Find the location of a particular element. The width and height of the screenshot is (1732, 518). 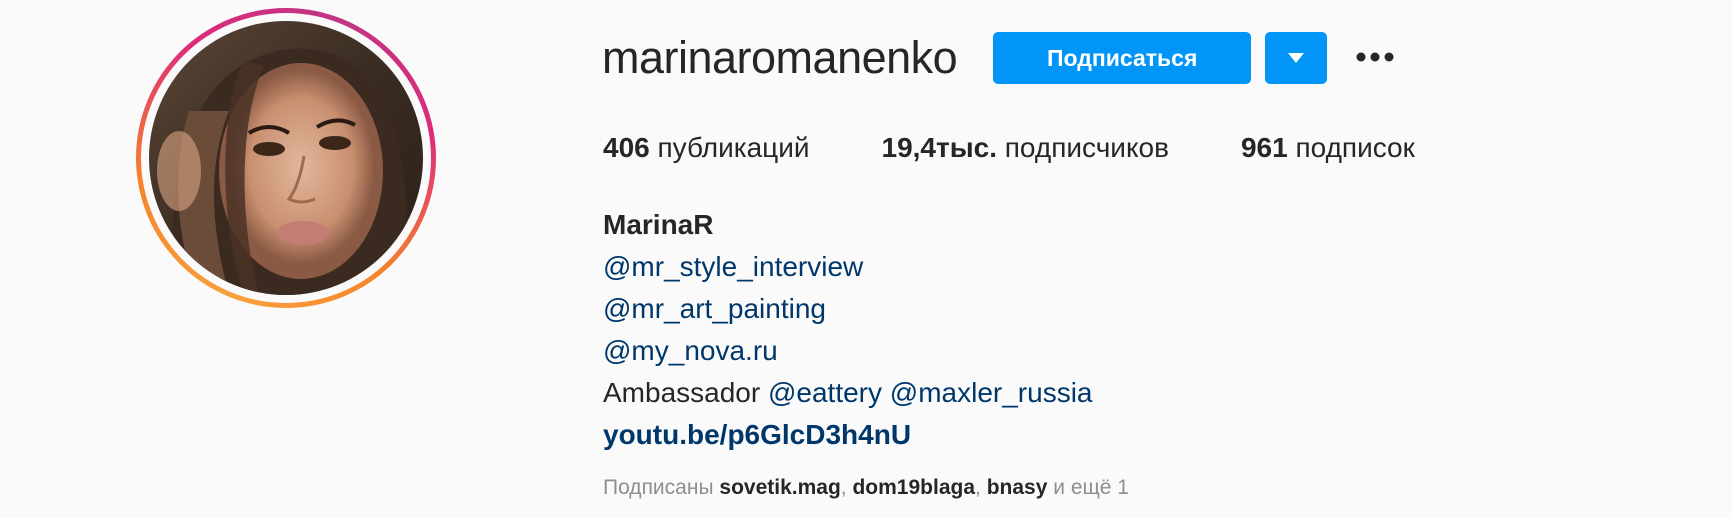

avatar is located at coordinates (286, 158).